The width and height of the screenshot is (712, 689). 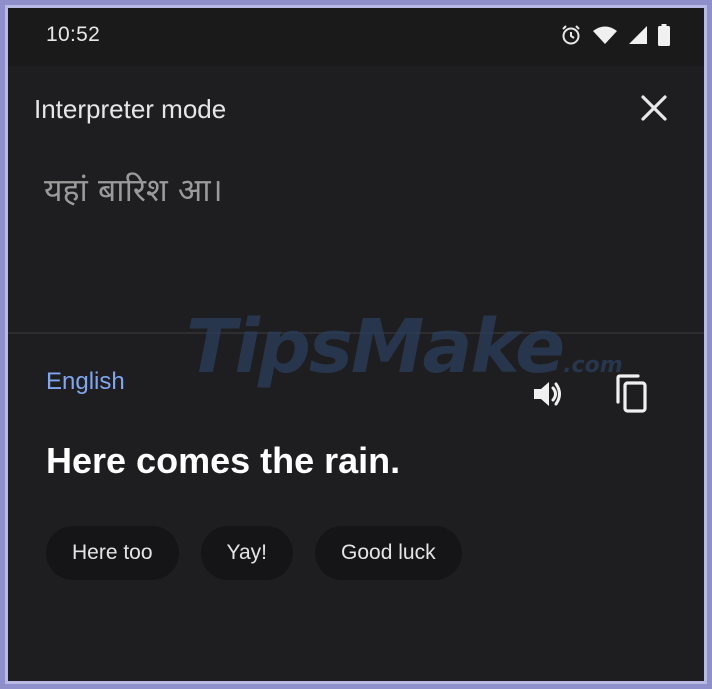 I want to click on status-icons, so click(x=615, y=35).